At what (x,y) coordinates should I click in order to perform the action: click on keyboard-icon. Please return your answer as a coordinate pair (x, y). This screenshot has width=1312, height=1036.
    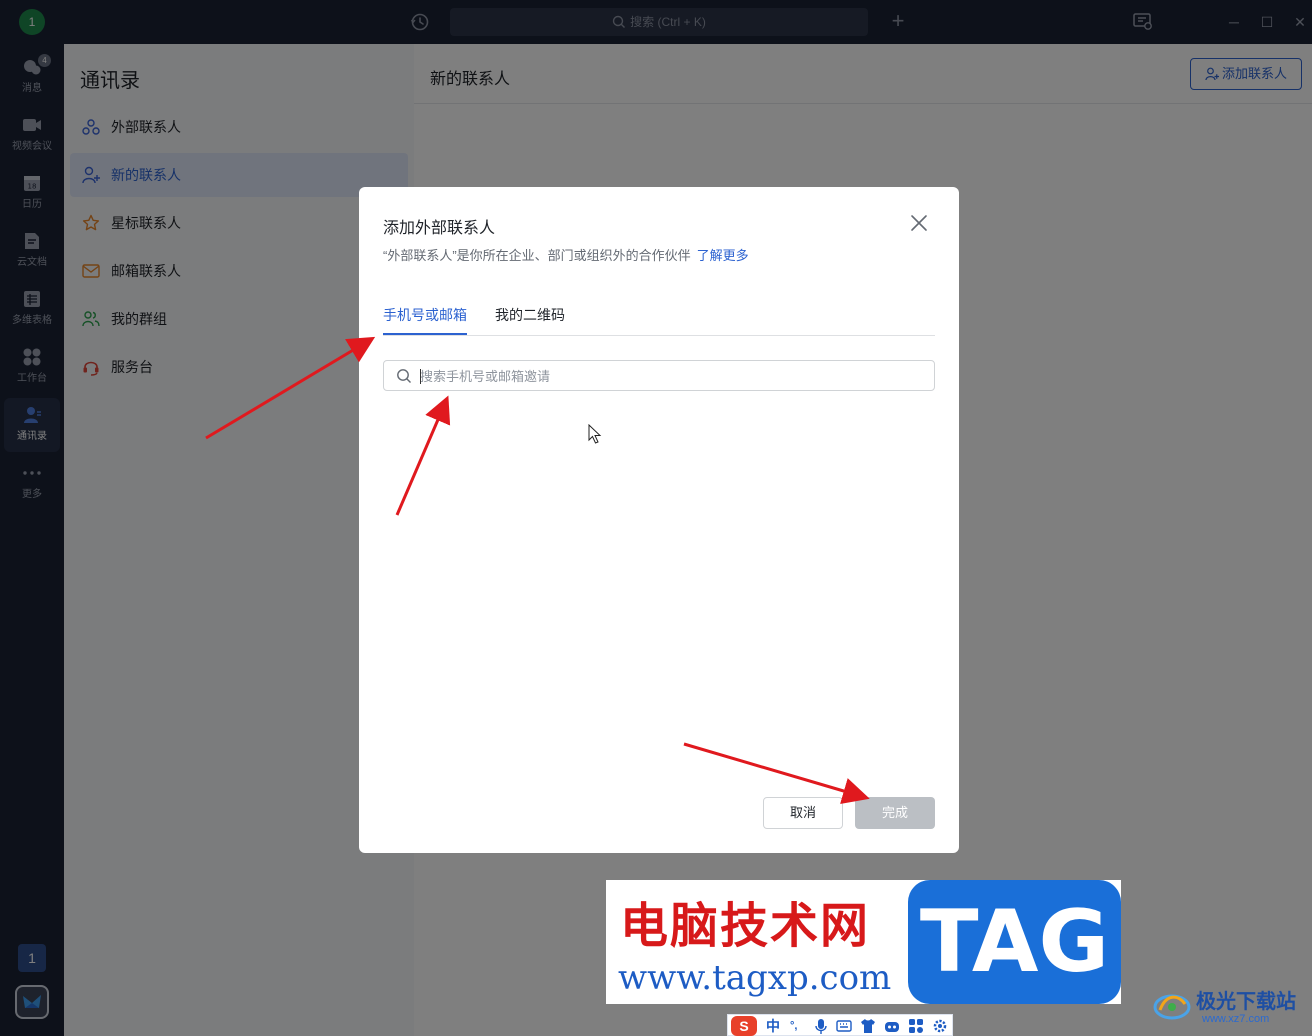
    Looking at the image, I should click on (844, 1026).